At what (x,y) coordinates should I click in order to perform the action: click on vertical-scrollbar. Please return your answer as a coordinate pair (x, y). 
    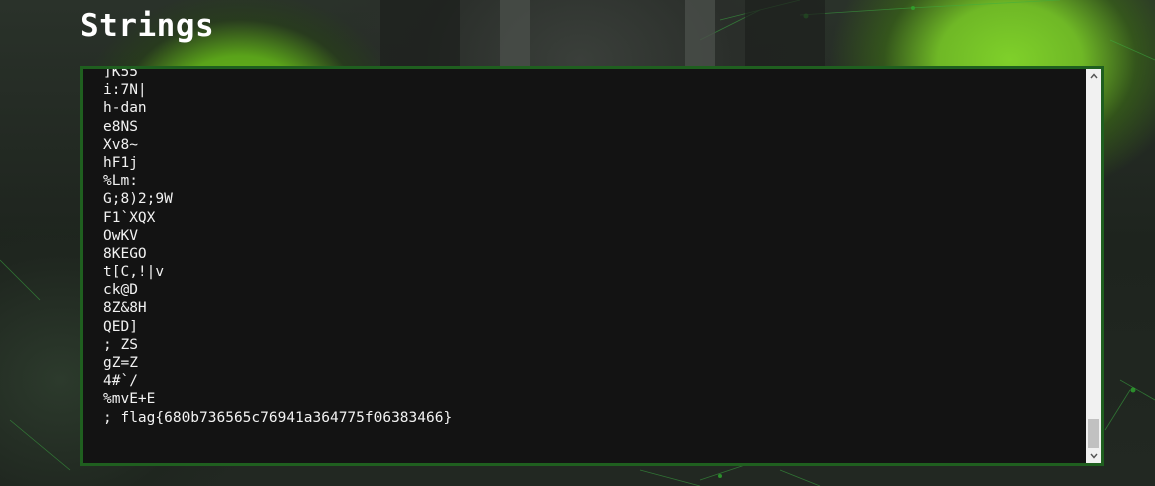
    Looking at the image, I should click on (1093, 266).